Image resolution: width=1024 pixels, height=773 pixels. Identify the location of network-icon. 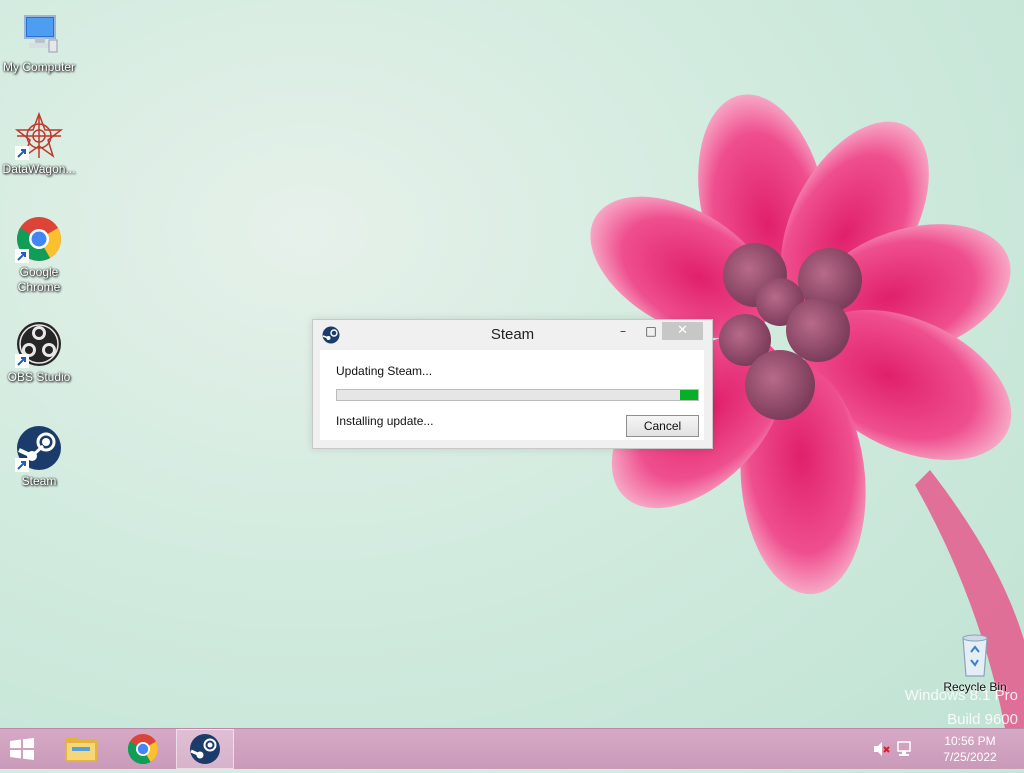
(906, 749).